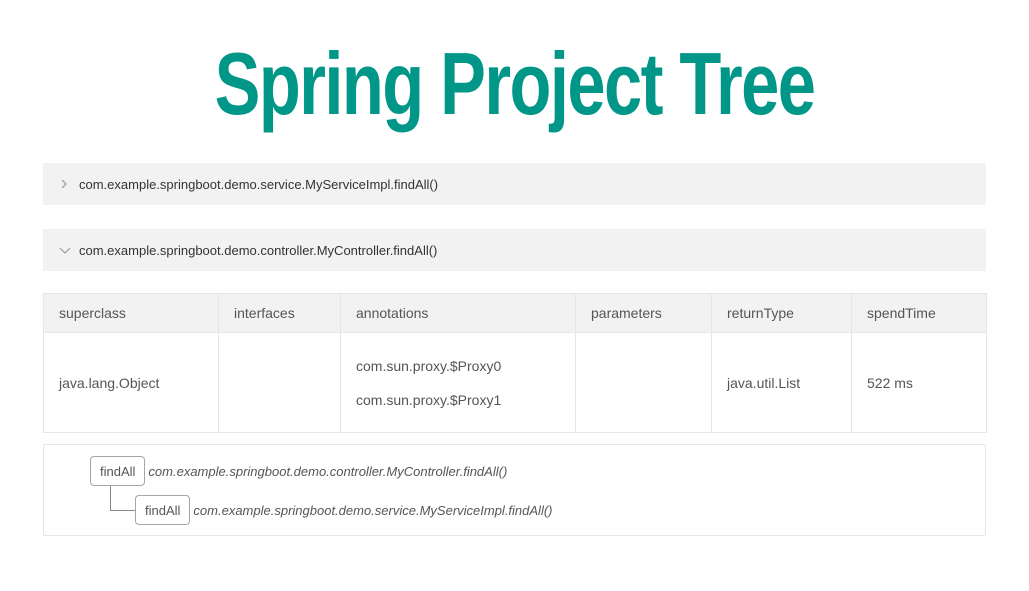 The image size is (1029, 591). Describe the element at coordinates (458, 313) in the screenshot. I see `column-header-annotations: annotations` at that location.